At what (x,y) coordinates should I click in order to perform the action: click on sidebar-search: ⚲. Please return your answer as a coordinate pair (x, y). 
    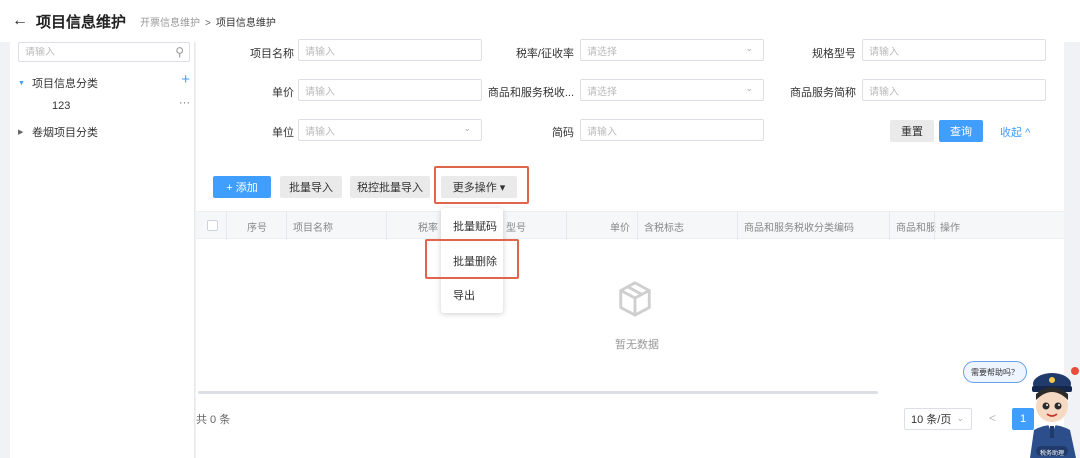
    Looking at the image, I should click on (104, 52).